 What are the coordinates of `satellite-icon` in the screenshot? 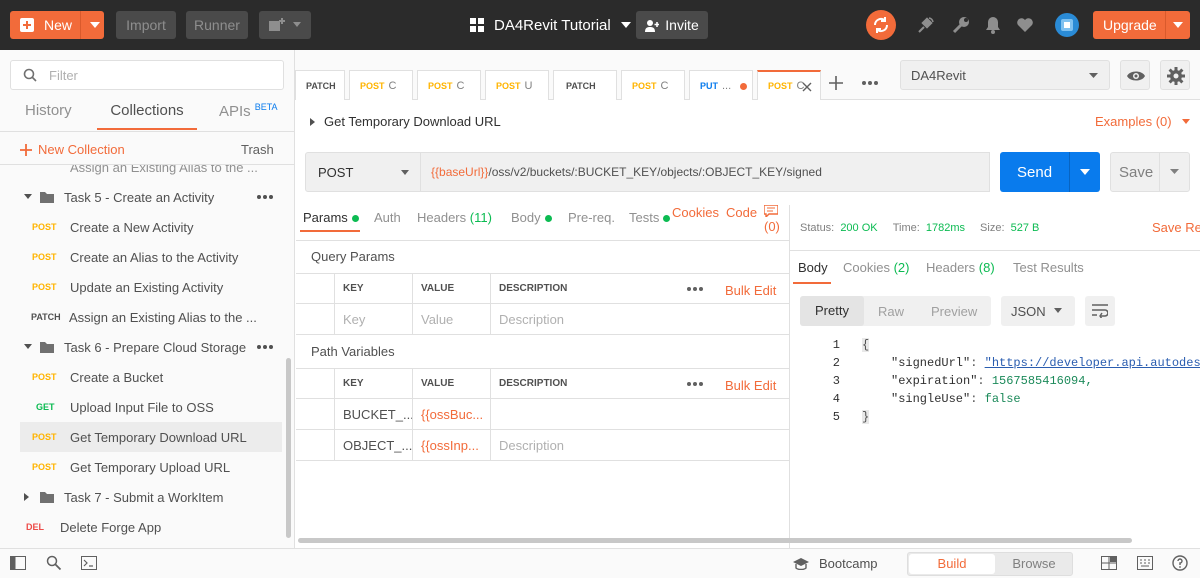 It's located at (926, 25).